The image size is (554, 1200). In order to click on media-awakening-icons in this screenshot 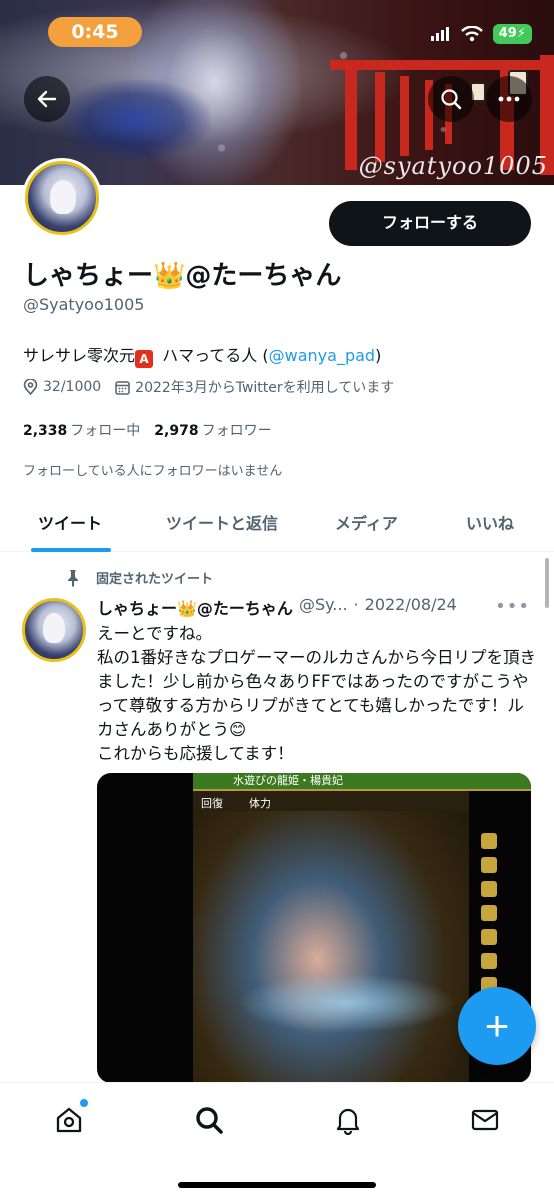, I will do `click(492, 913)`.